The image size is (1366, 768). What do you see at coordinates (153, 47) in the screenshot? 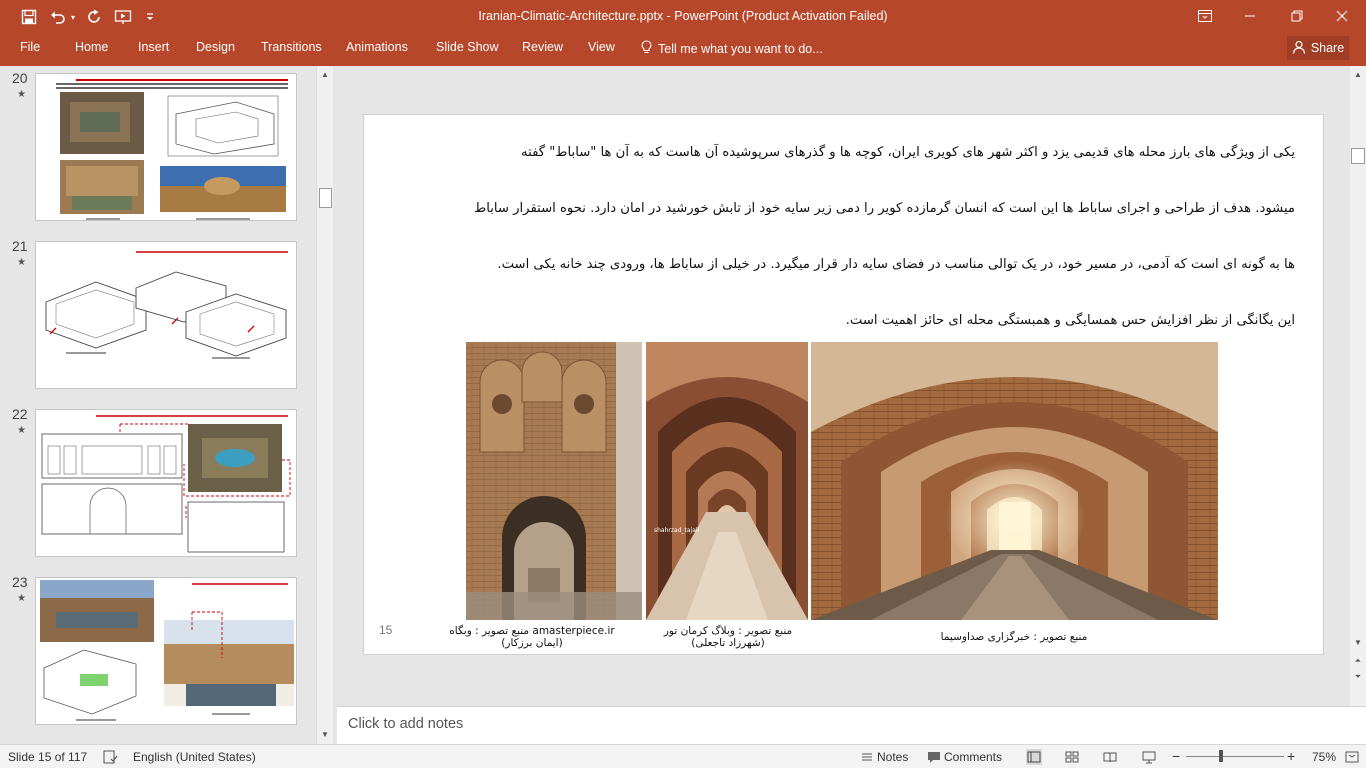
I see `tab-insert: Insert` at bounding box center [153, 47].